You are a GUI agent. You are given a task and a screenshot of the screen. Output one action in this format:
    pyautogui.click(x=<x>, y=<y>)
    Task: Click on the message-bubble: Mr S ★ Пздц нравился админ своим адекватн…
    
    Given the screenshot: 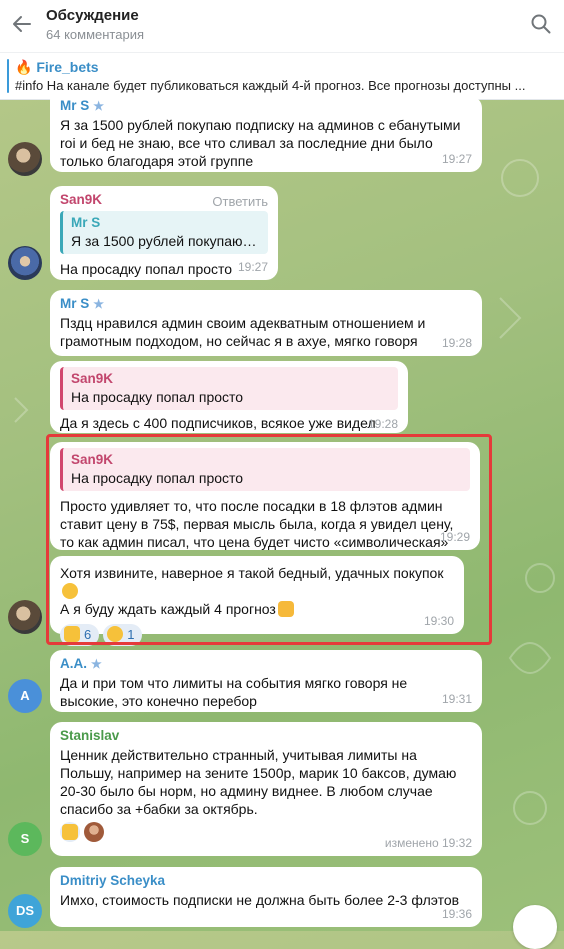 What is the action you would take?
    pyautogui.click(x=266, y=323)
    